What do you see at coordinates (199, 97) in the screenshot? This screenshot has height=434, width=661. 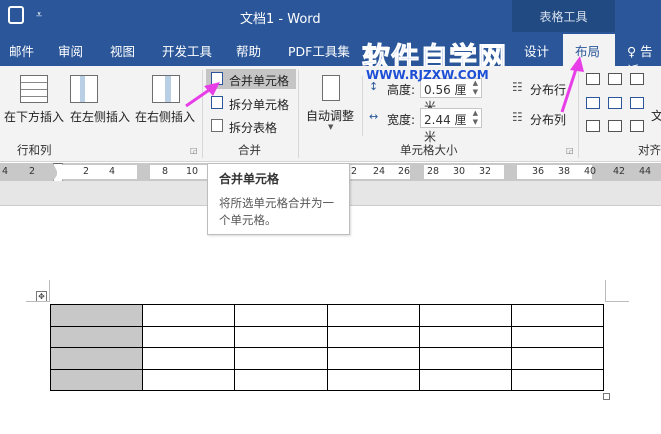 I see `arrow-to-merge` at bounding box center [199, 97].